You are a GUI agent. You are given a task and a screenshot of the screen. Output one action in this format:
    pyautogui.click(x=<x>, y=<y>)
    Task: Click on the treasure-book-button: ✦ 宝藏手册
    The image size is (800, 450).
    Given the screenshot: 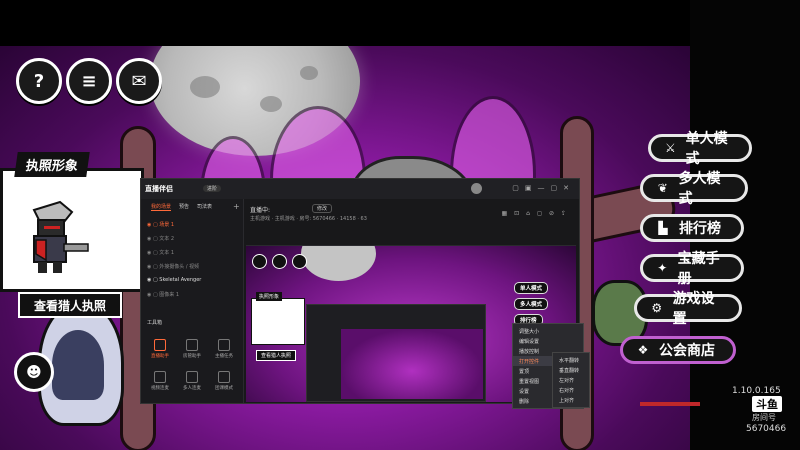 What is the action you would take?
    pyautogui.click(x=692, y=269)
    